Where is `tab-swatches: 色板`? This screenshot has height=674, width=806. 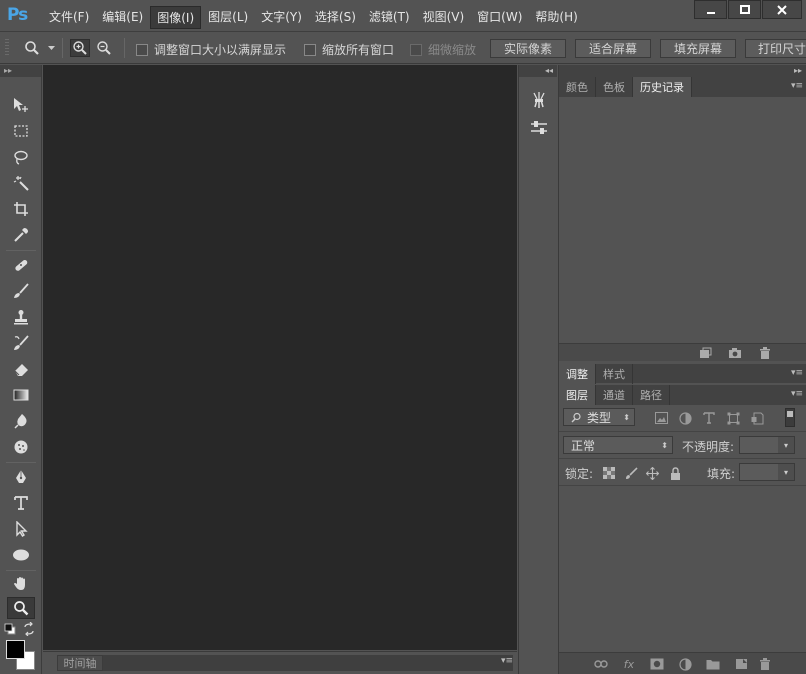 tab-swatches: 色板 is located at coordinates (614, 87).